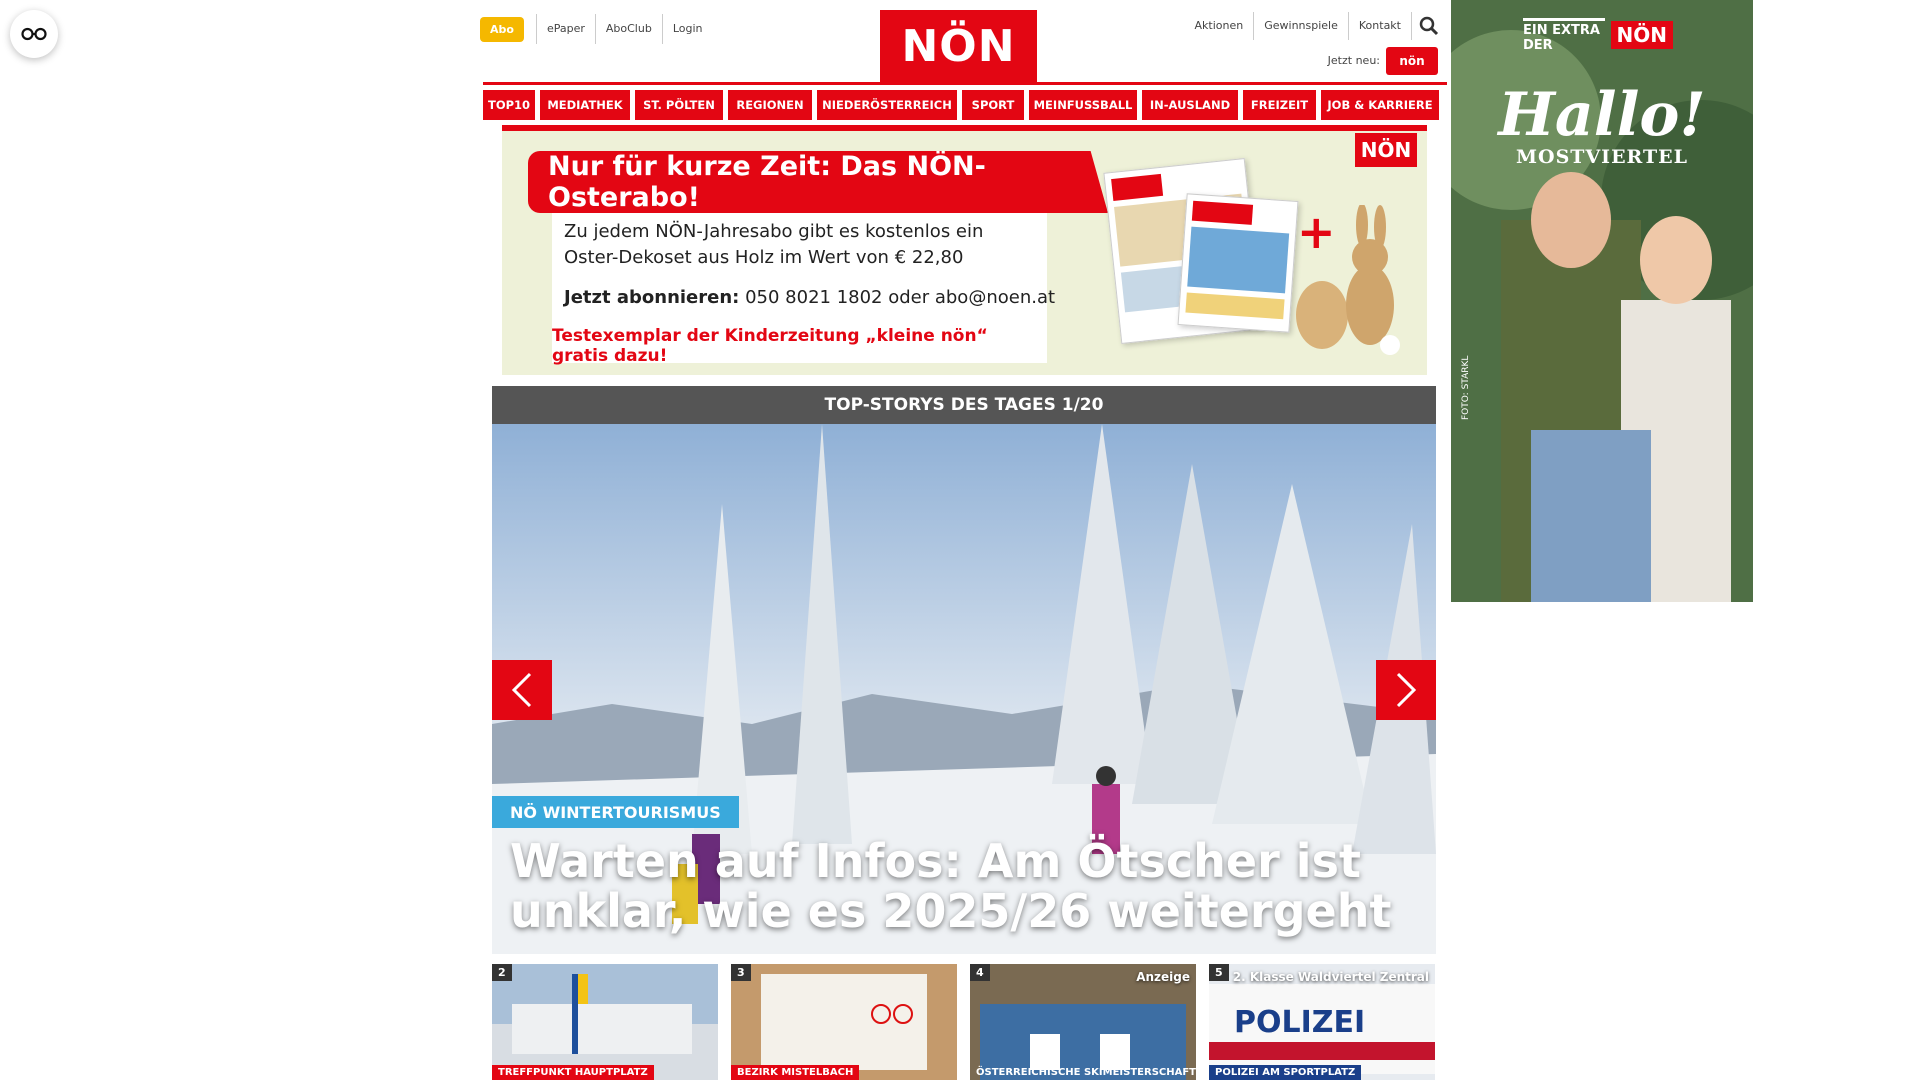 The image size is (1920, 1080). What do you see at coordinates (1220, 26) in the screenshot?
I see `aktionen-link: Aktionen` at bounding box center [1220, 26].